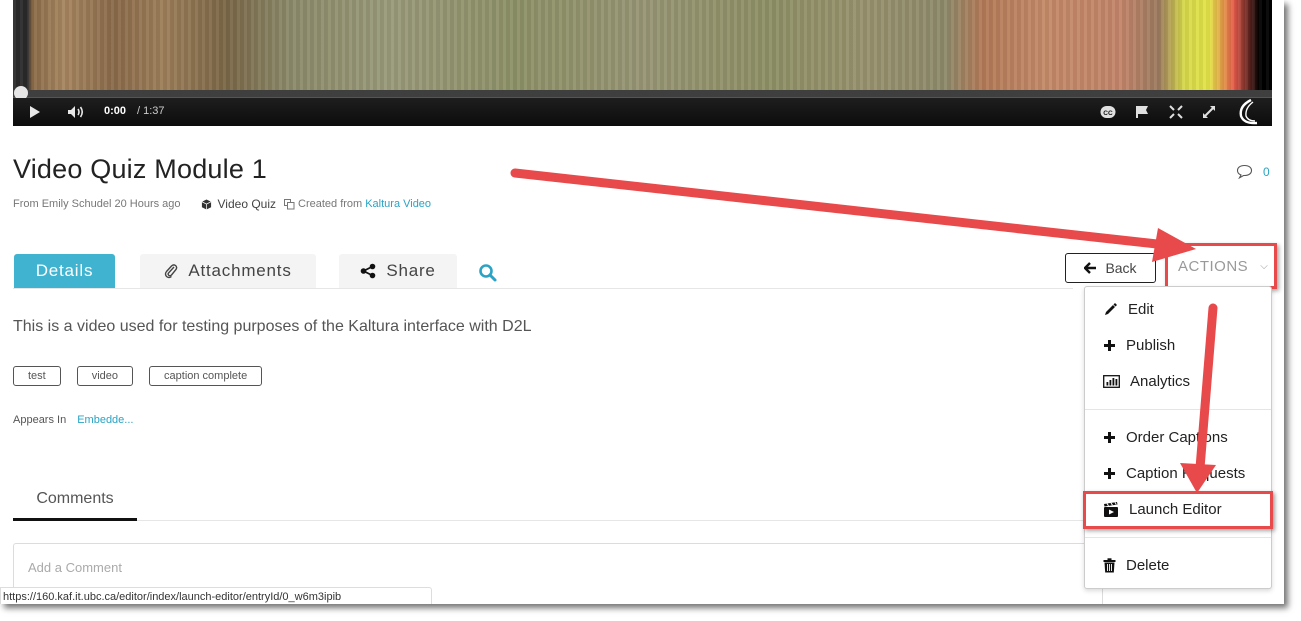 The image size is (1301, 621). Describe the element at coordinates (105, 376) in the screenshot. I see `tag-video: video` at that location.